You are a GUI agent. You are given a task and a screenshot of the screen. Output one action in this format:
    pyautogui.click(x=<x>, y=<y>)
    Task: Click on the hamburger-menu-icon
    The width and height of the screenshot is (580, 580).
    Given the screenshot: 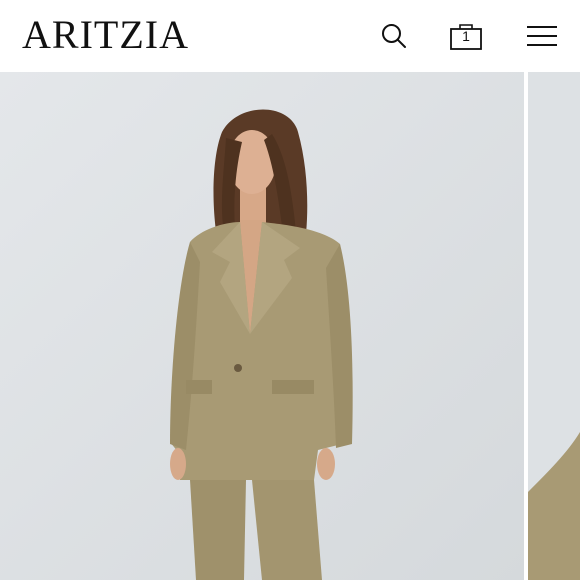 What is the action you would take?
    pyautogui.click(x=542, y=36)
    